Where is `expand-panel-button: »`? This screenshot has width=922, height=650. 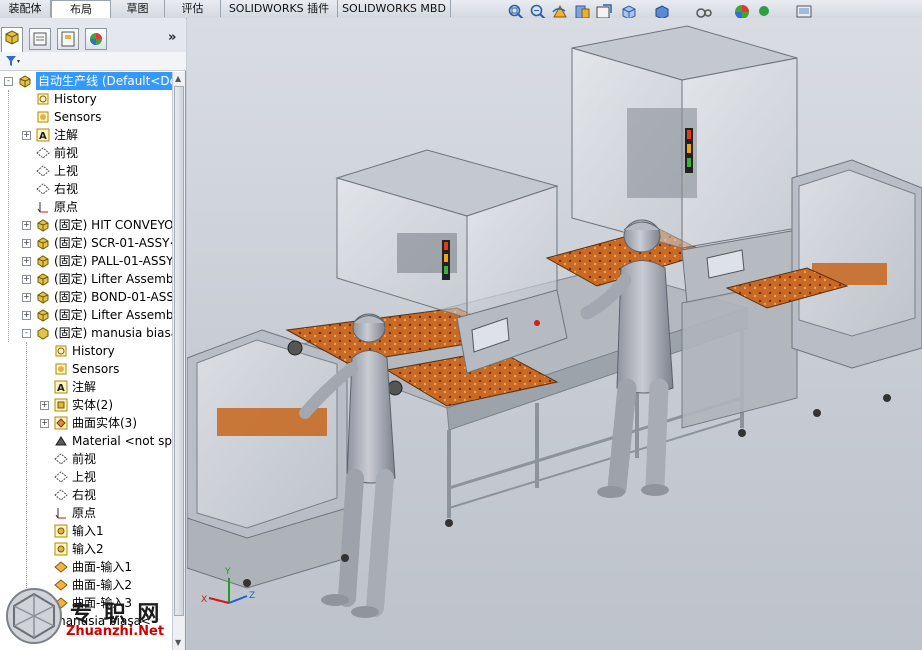 expand-panel-button: » is located at coordinates (172, 37).